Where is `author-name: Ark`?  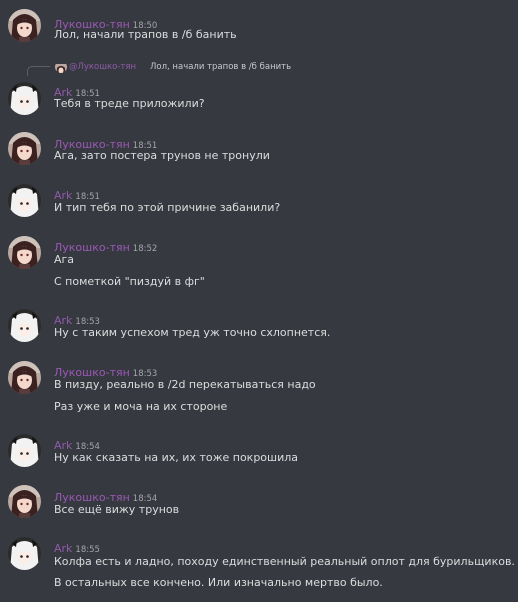 author-name: Ark is located at coordinates (63, 548).